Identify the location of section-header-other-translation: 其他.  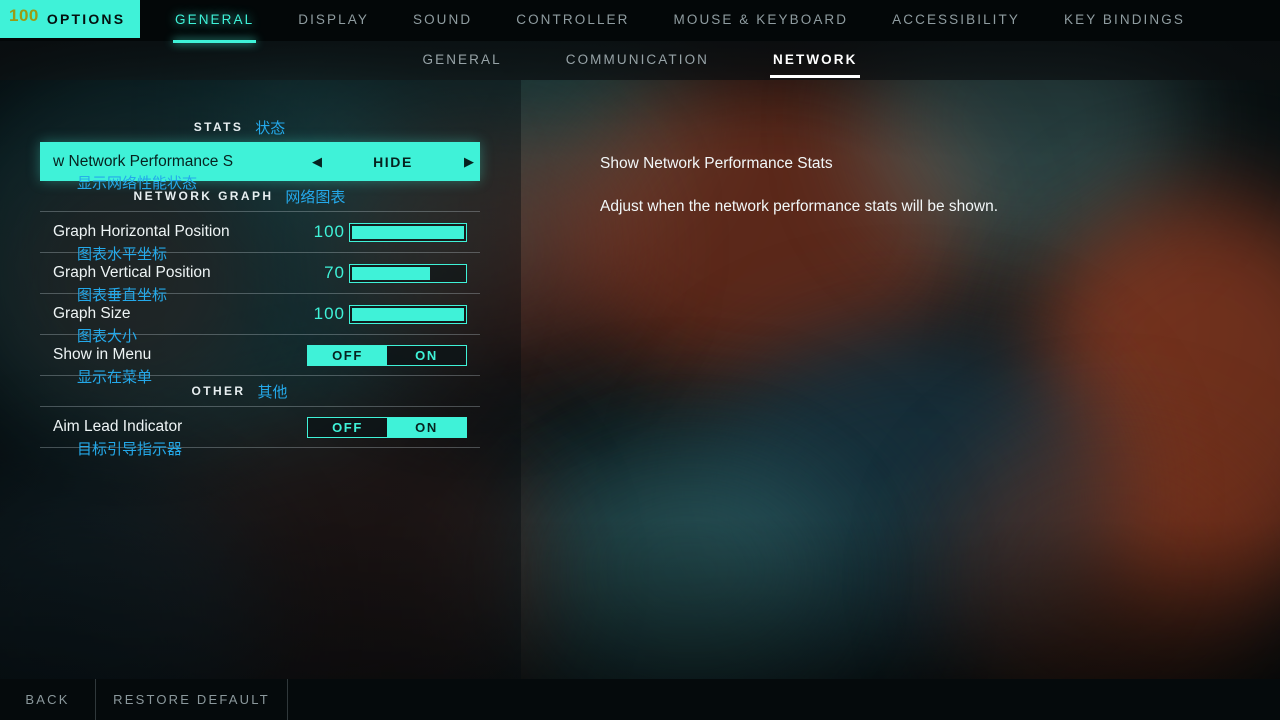
(272, 391).